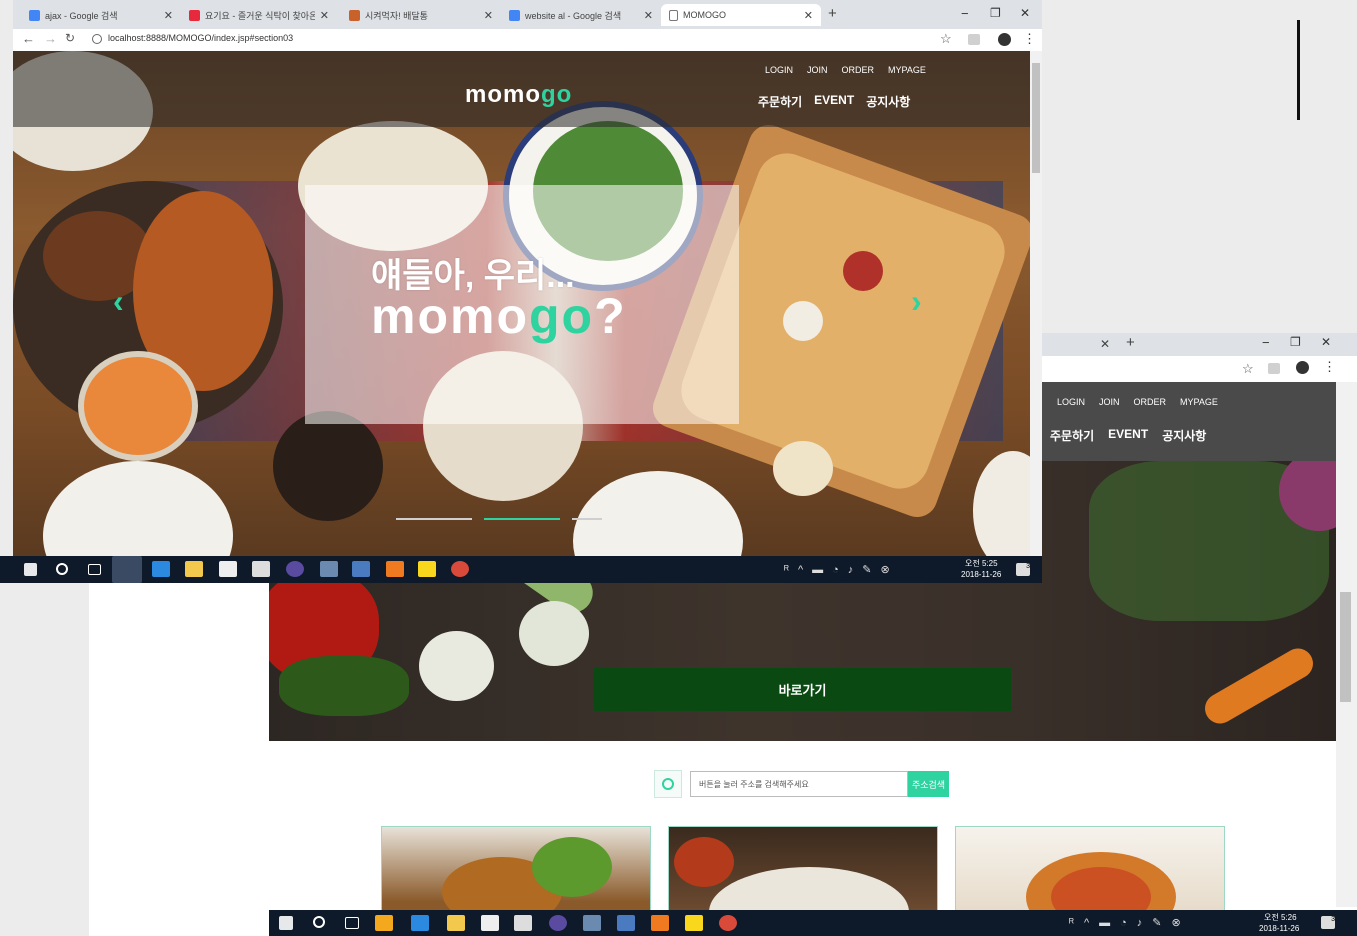 The height and width of the screenshot is (936, 1357). What do you see at coordinates (1184, 435) in the screenshot?
I see `back-nav-notice: 공지사항` at bounding box center [1184, 435].